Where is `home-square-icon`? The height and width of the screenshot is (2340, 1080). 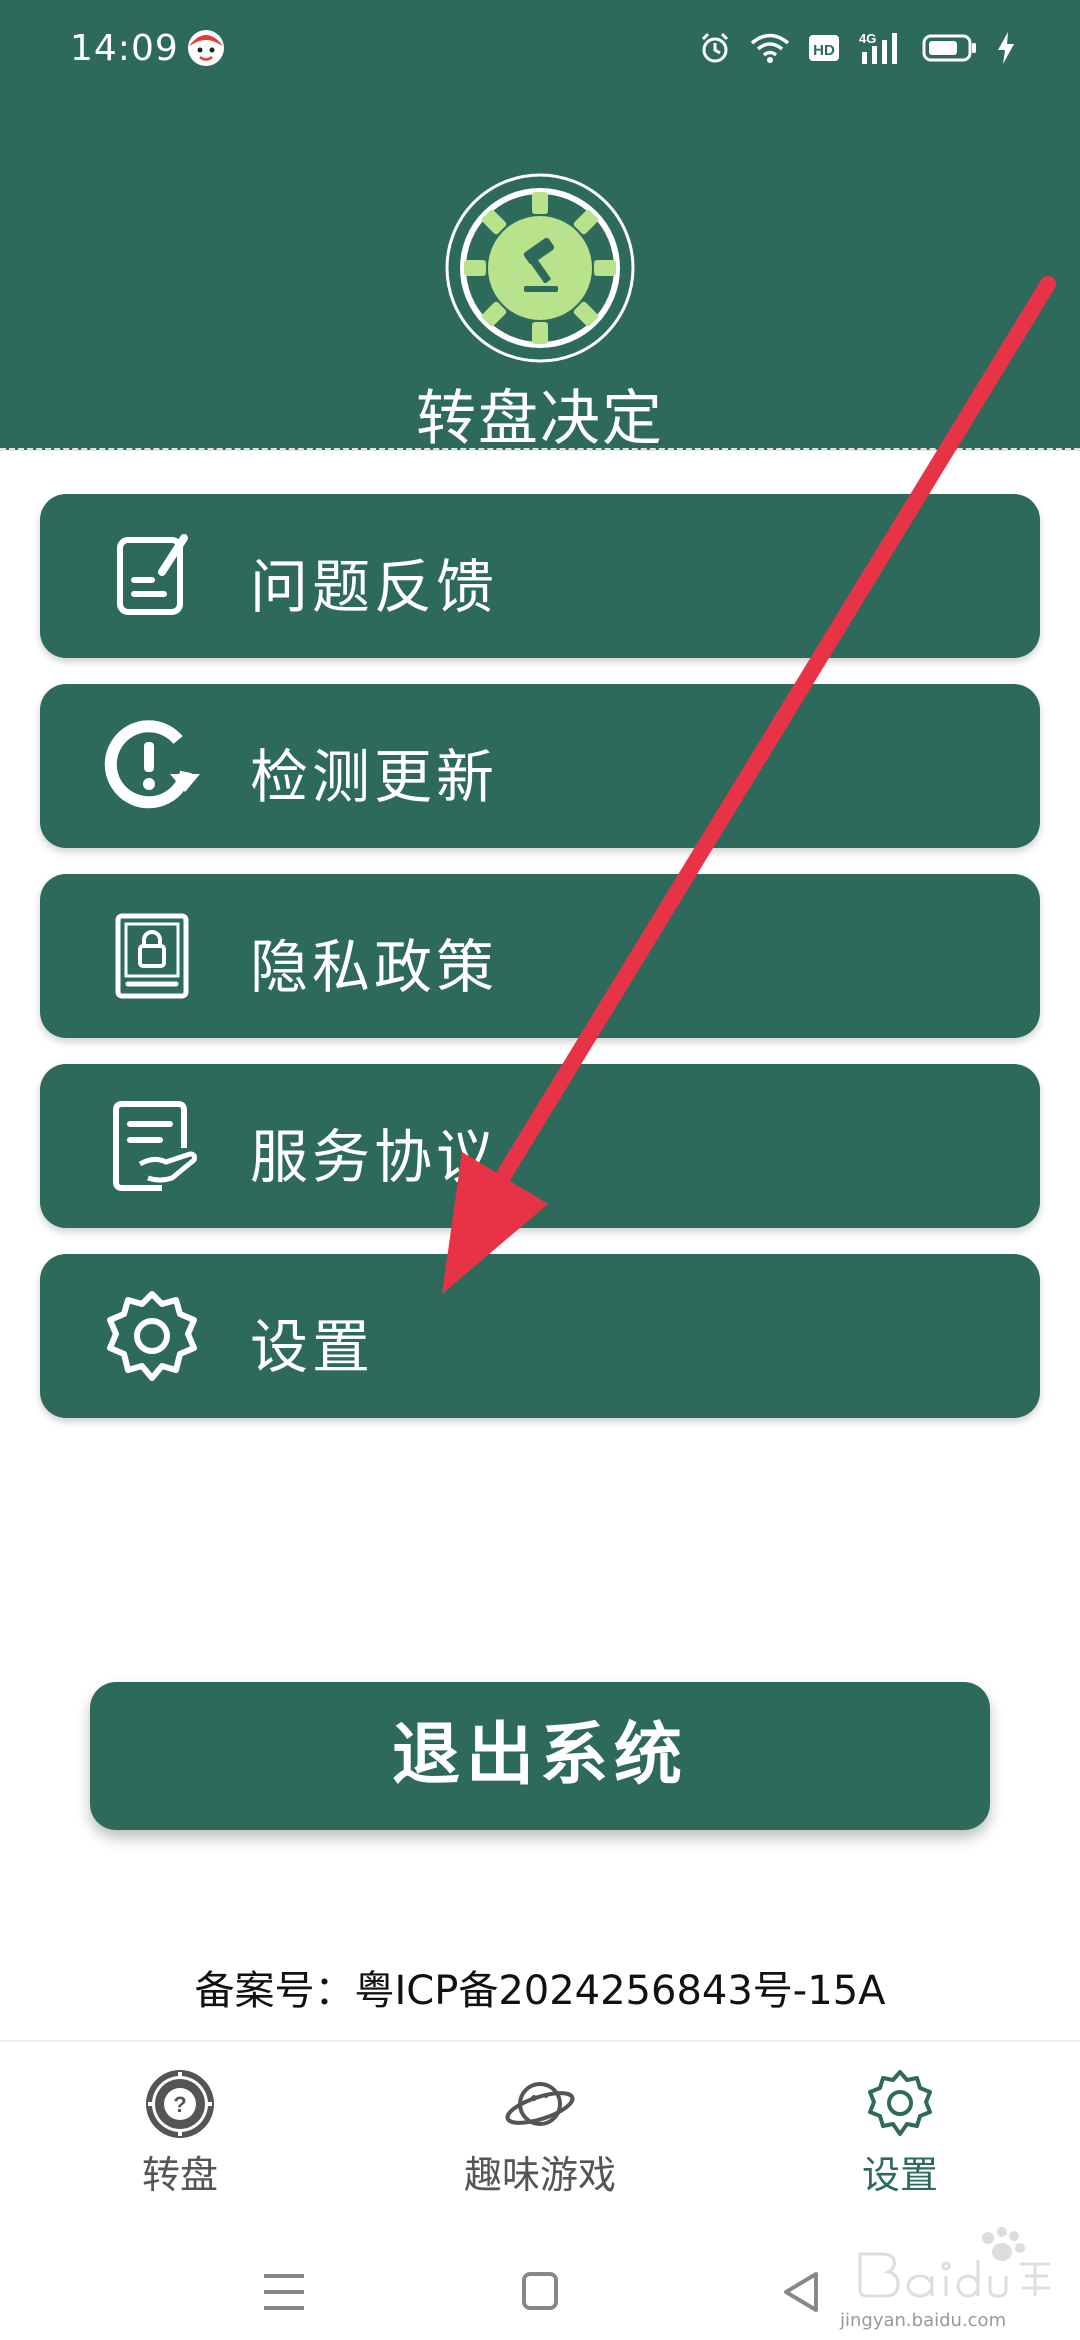
home-square-icon is located at coordinates (540, 2292).